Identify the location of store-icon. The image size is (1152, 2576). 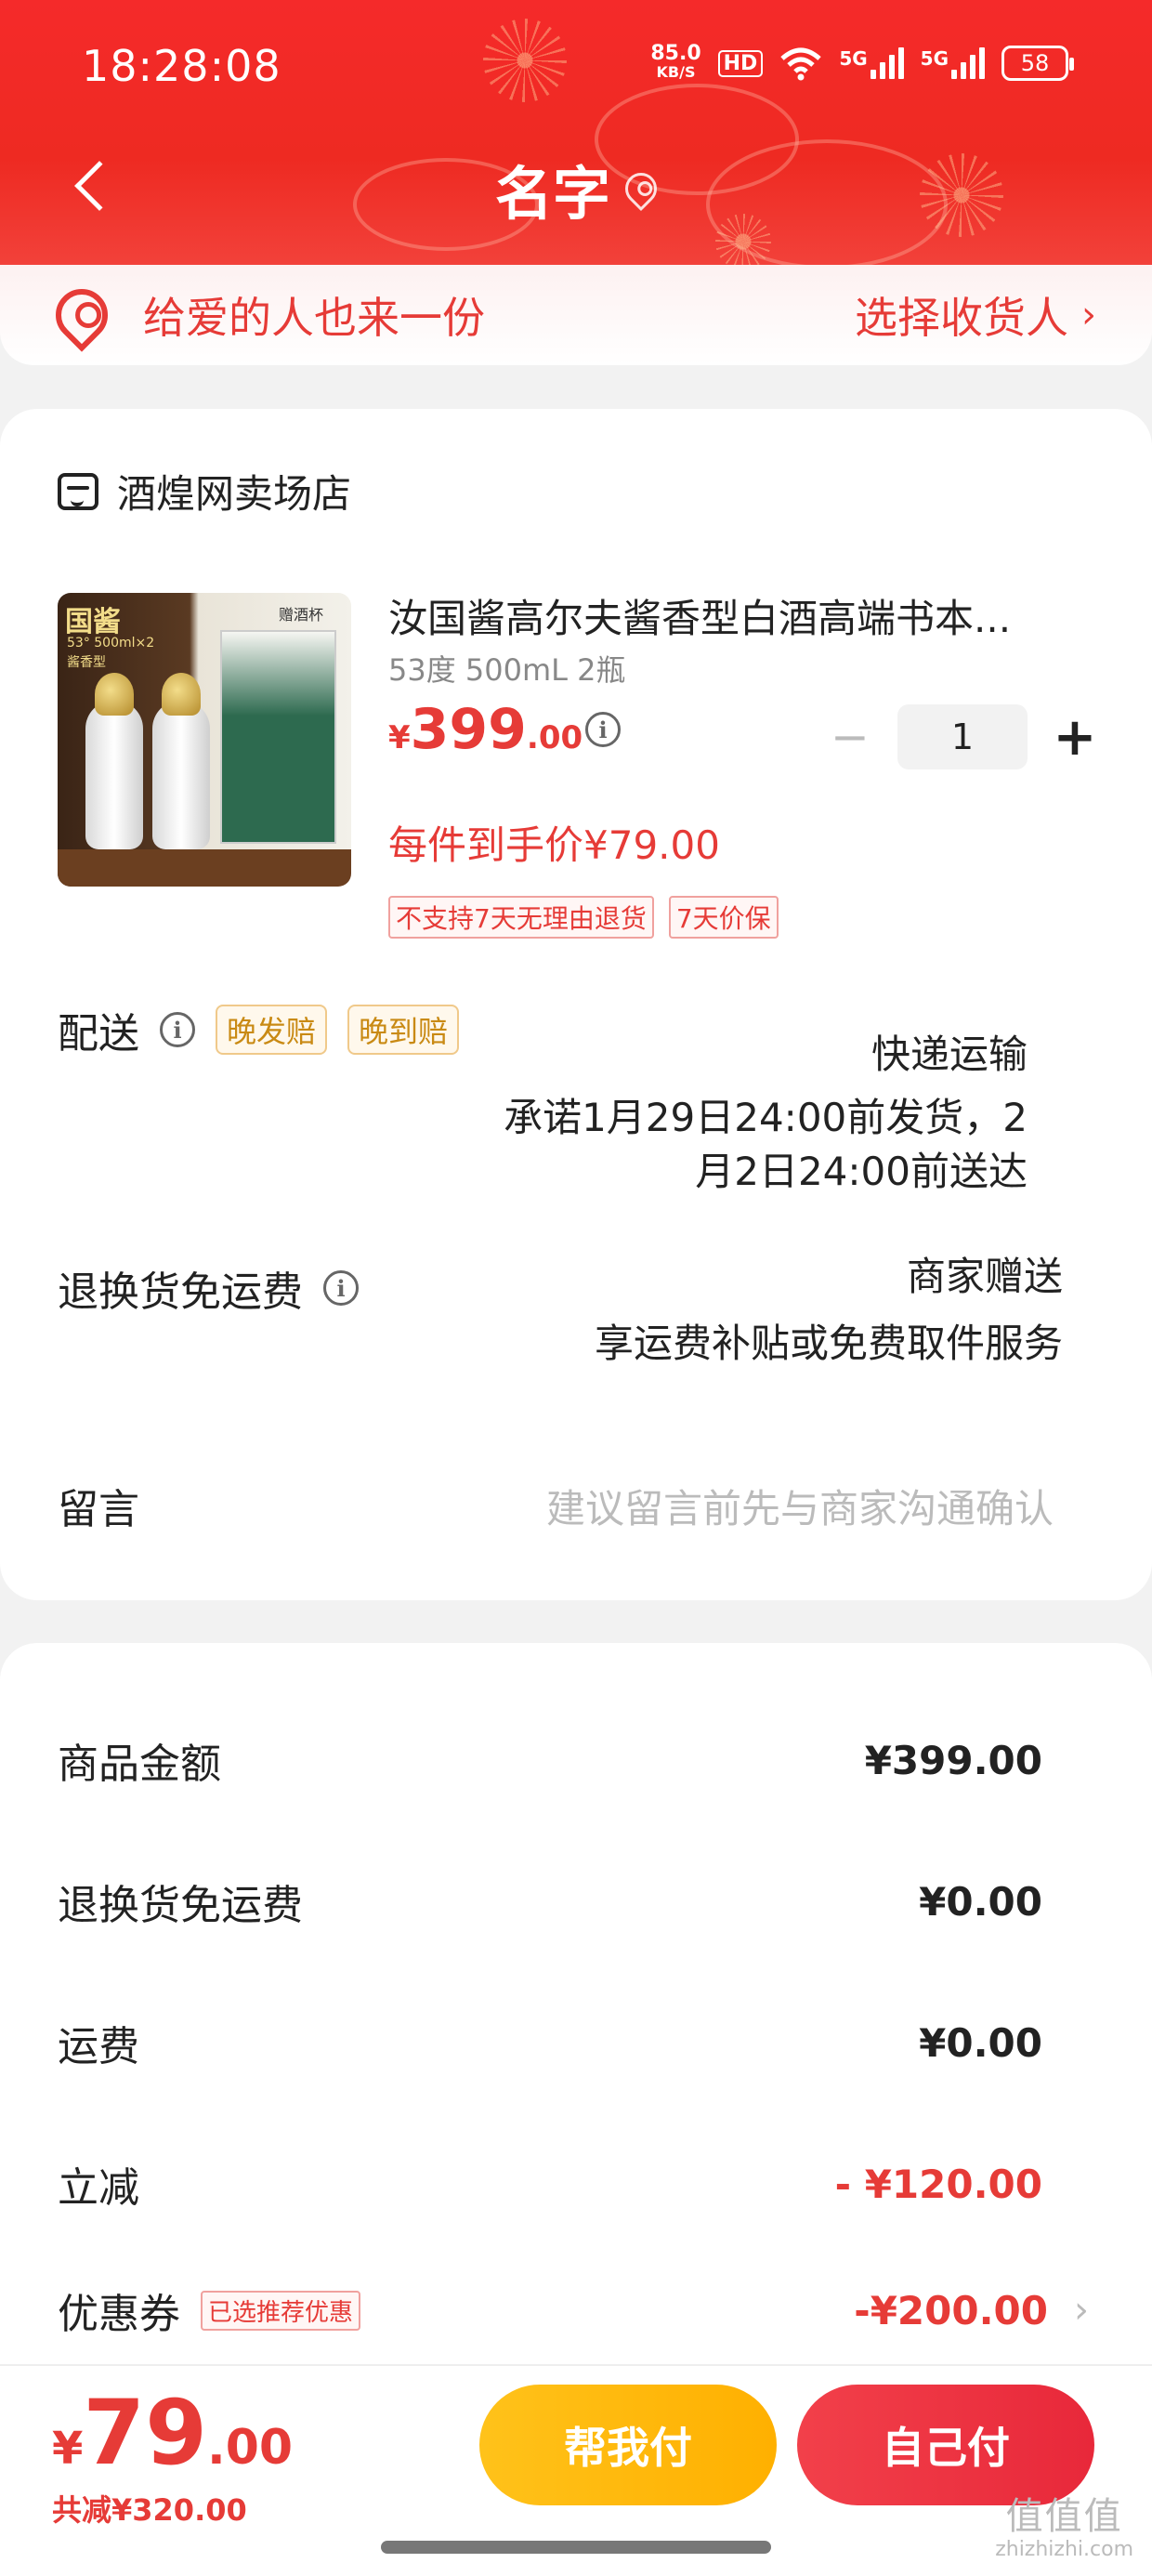
(78, 491).